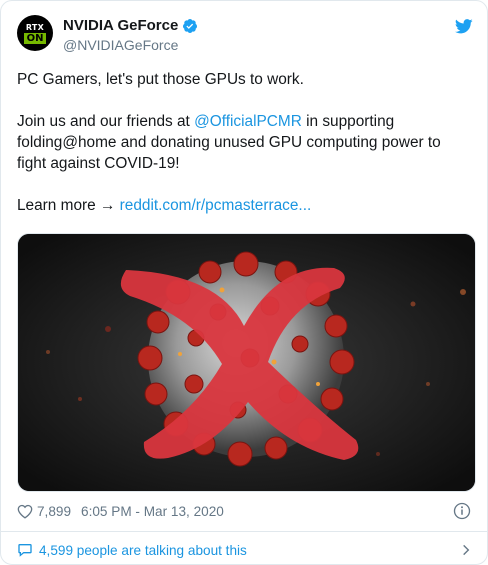 Image resolution: width=488 pixels, height=565 pixels. Describe the element at coordinates (152, 511) in the screenshot. I see `tweet-timestamp: 6:05 PM - Mar 13, 2020` at that location.